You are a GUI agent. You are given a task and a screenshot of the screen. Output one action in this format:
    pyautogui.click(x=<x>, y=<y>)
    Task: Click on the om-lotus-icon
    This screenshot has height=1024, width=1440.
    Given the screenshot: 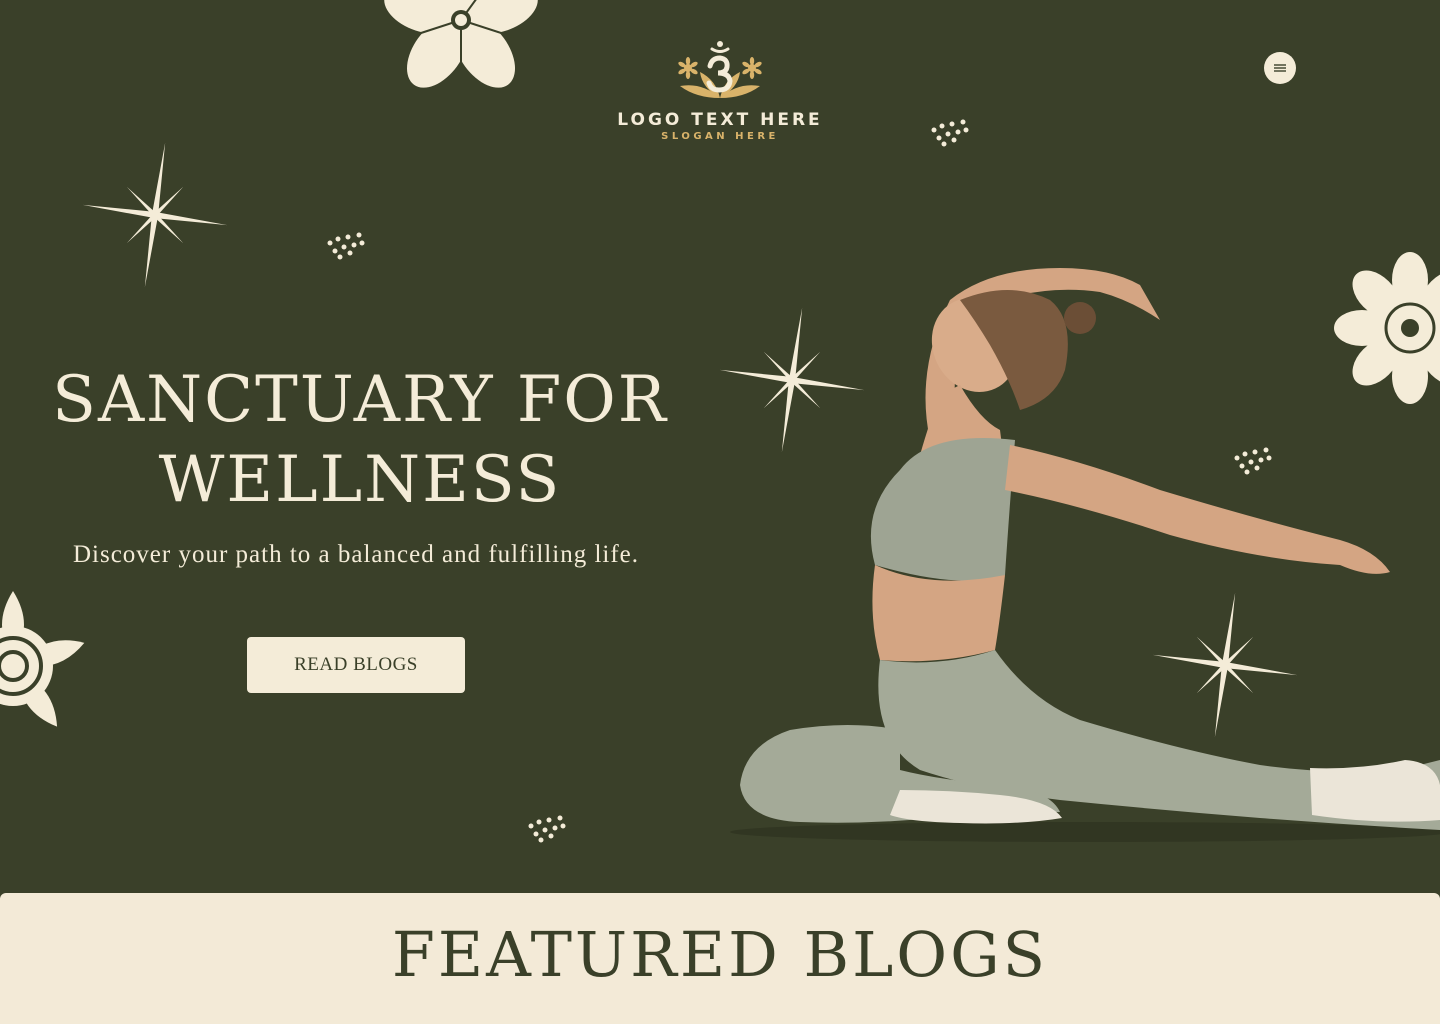 What is the action you would take?
    pyautogui.click(x=720, y=69)
    